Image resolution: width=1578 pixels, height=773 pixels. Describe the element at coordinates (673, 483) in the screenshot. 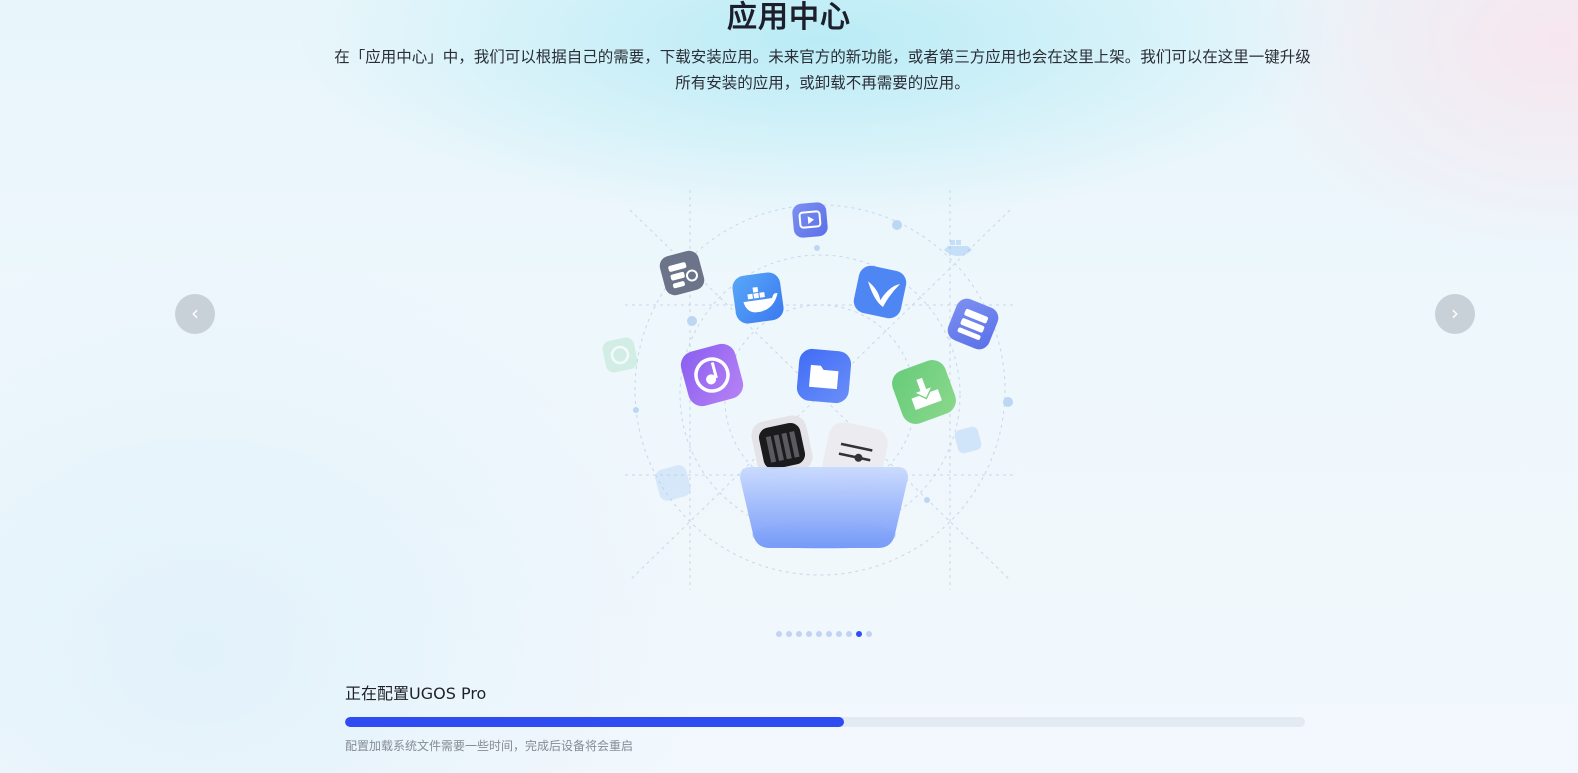

I see `chart-icon` at that location.